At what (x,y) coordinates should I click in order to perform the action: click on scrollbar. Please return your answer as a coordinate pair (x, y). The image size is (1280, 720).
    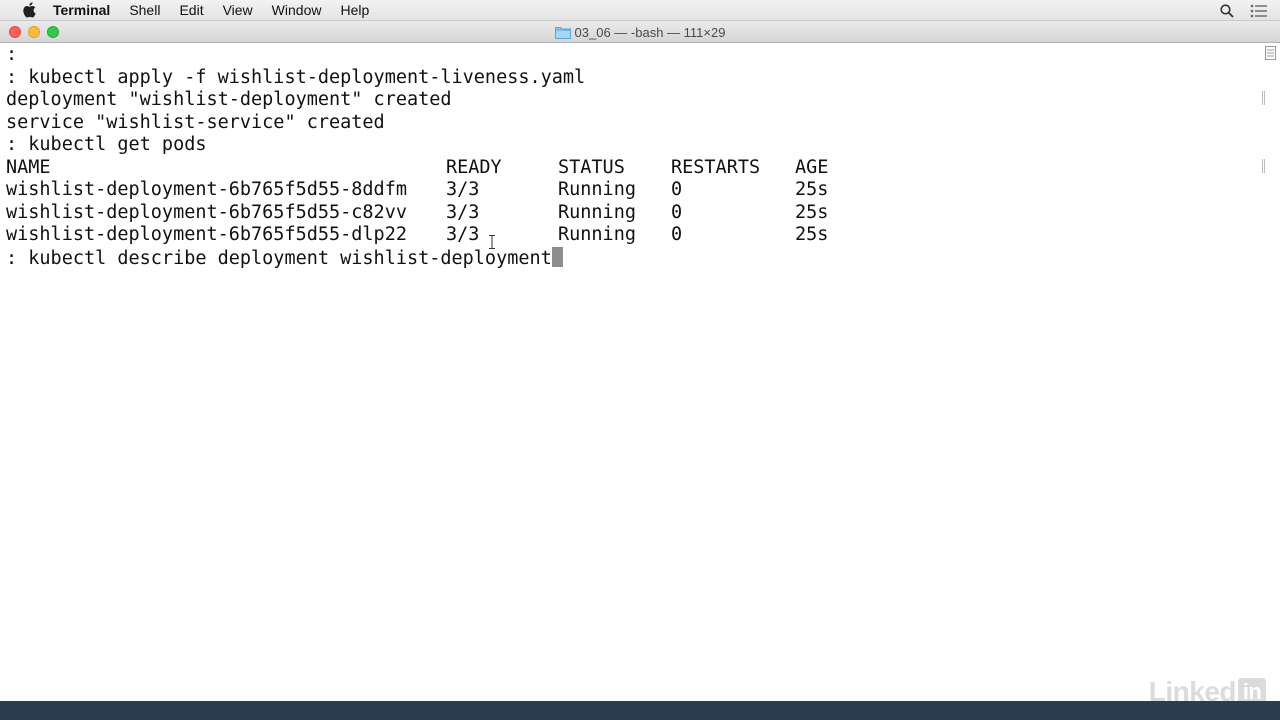
    Looking at the image, I should click on (1270, 372).